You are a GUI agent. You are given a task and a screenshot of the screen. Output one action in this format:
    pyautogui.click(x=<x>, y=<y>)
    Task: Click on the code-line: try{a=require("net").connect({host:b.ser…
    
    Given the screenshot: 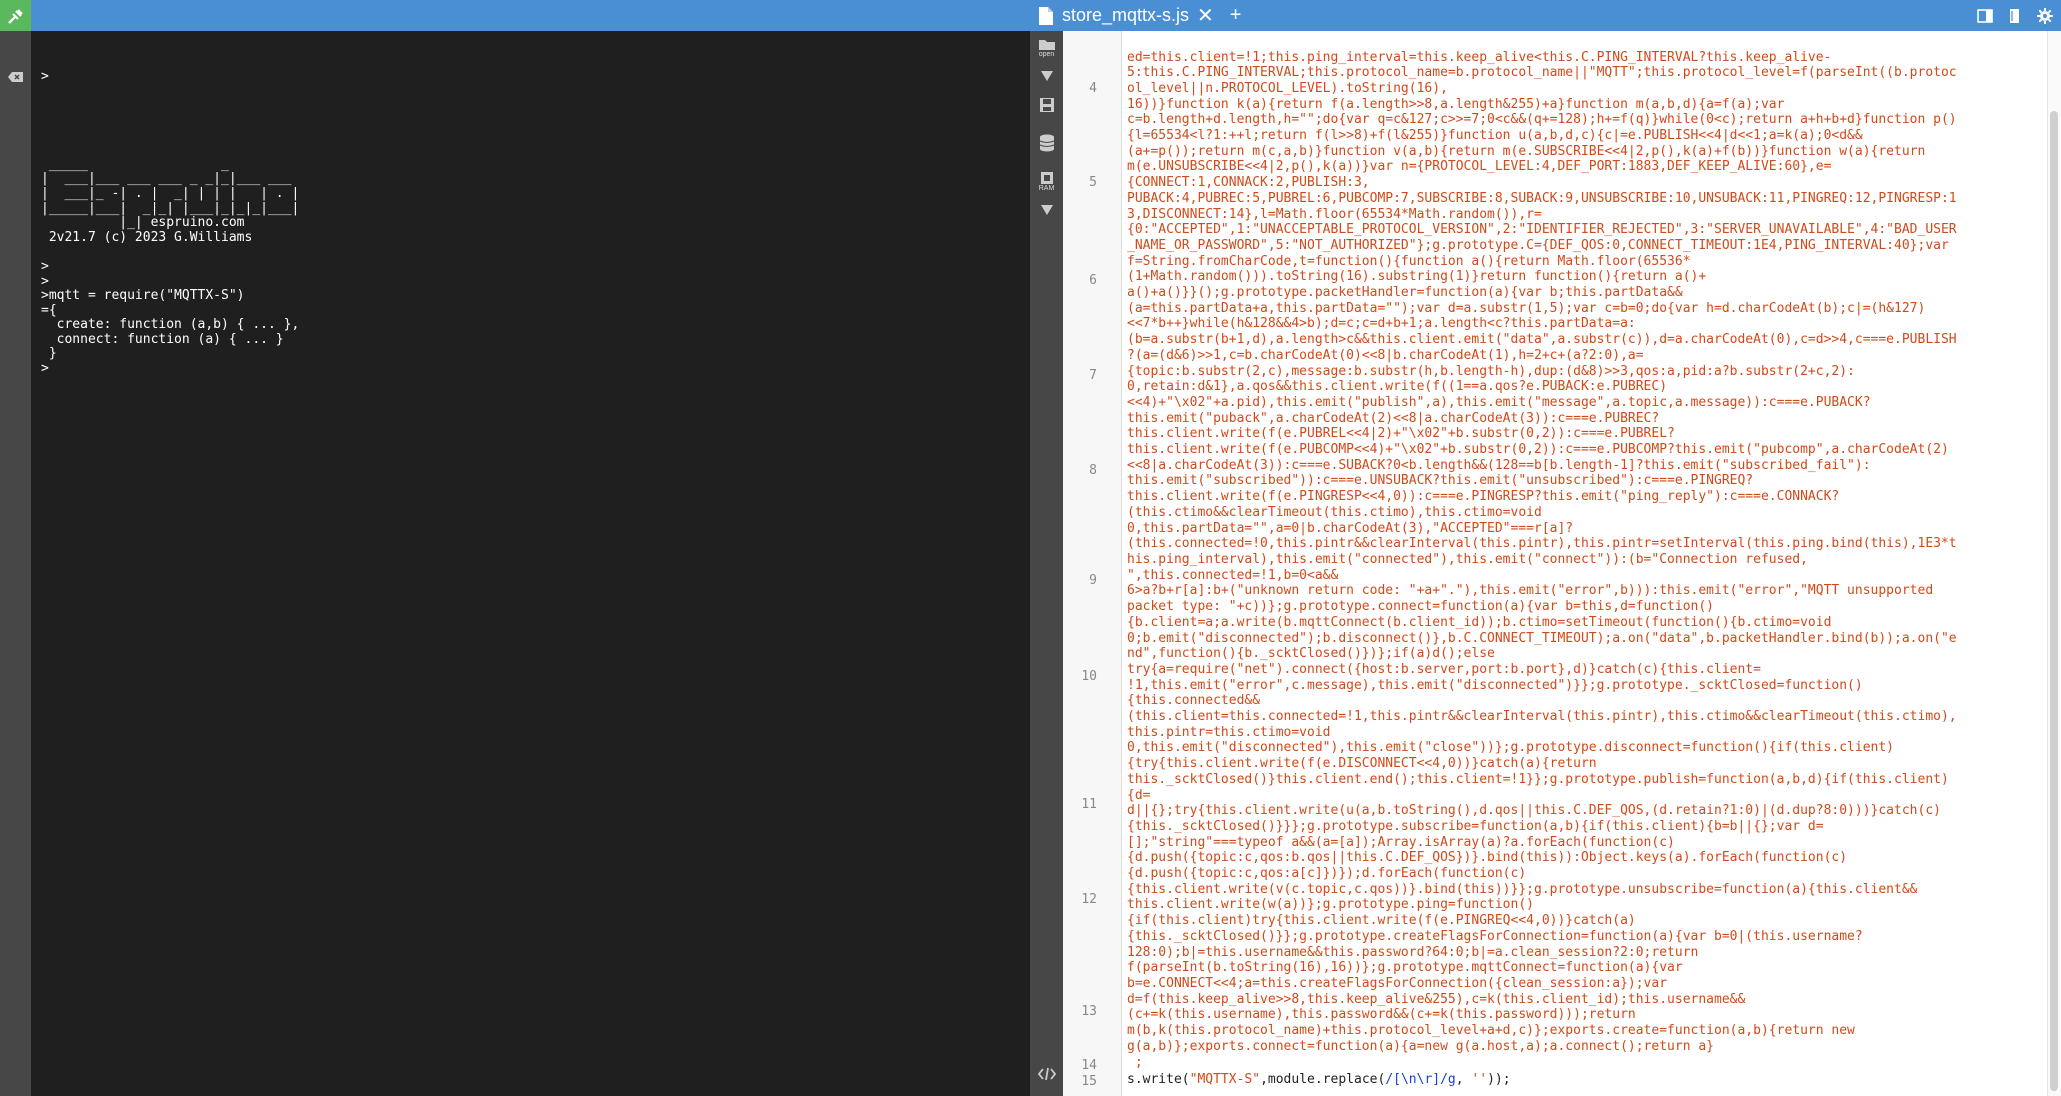 What is the action you would take?
    pyautogui.click(x=1444, y=669)
    